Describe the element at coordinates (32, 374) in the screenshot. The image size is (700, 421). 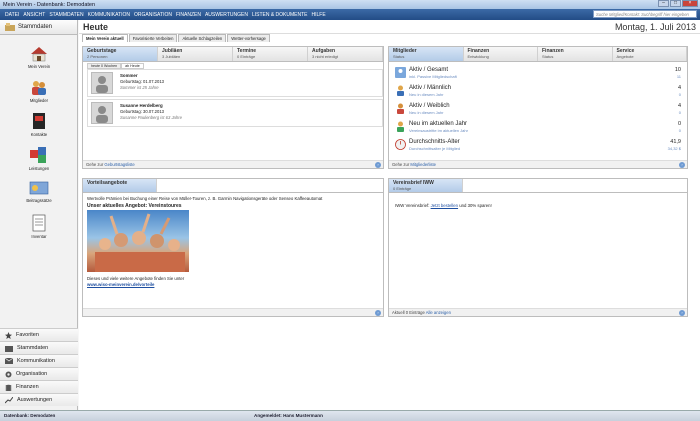
I see `nav-label: Organisation` at that location.